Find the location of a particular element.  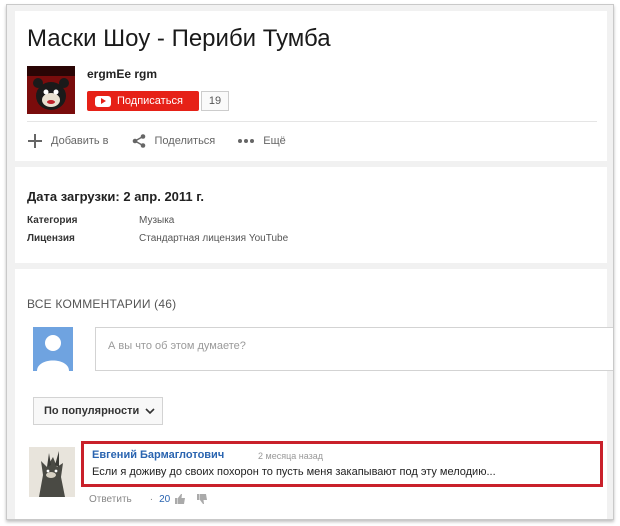

add-to-button: Добавить в is located at coordinates (68, 141).